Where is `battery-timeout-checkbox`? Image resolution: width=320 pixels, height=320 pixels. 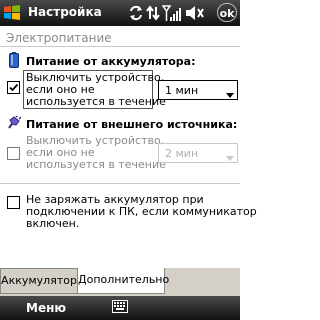
battery-timeout-checkbox is located at coordinates (13, 87).